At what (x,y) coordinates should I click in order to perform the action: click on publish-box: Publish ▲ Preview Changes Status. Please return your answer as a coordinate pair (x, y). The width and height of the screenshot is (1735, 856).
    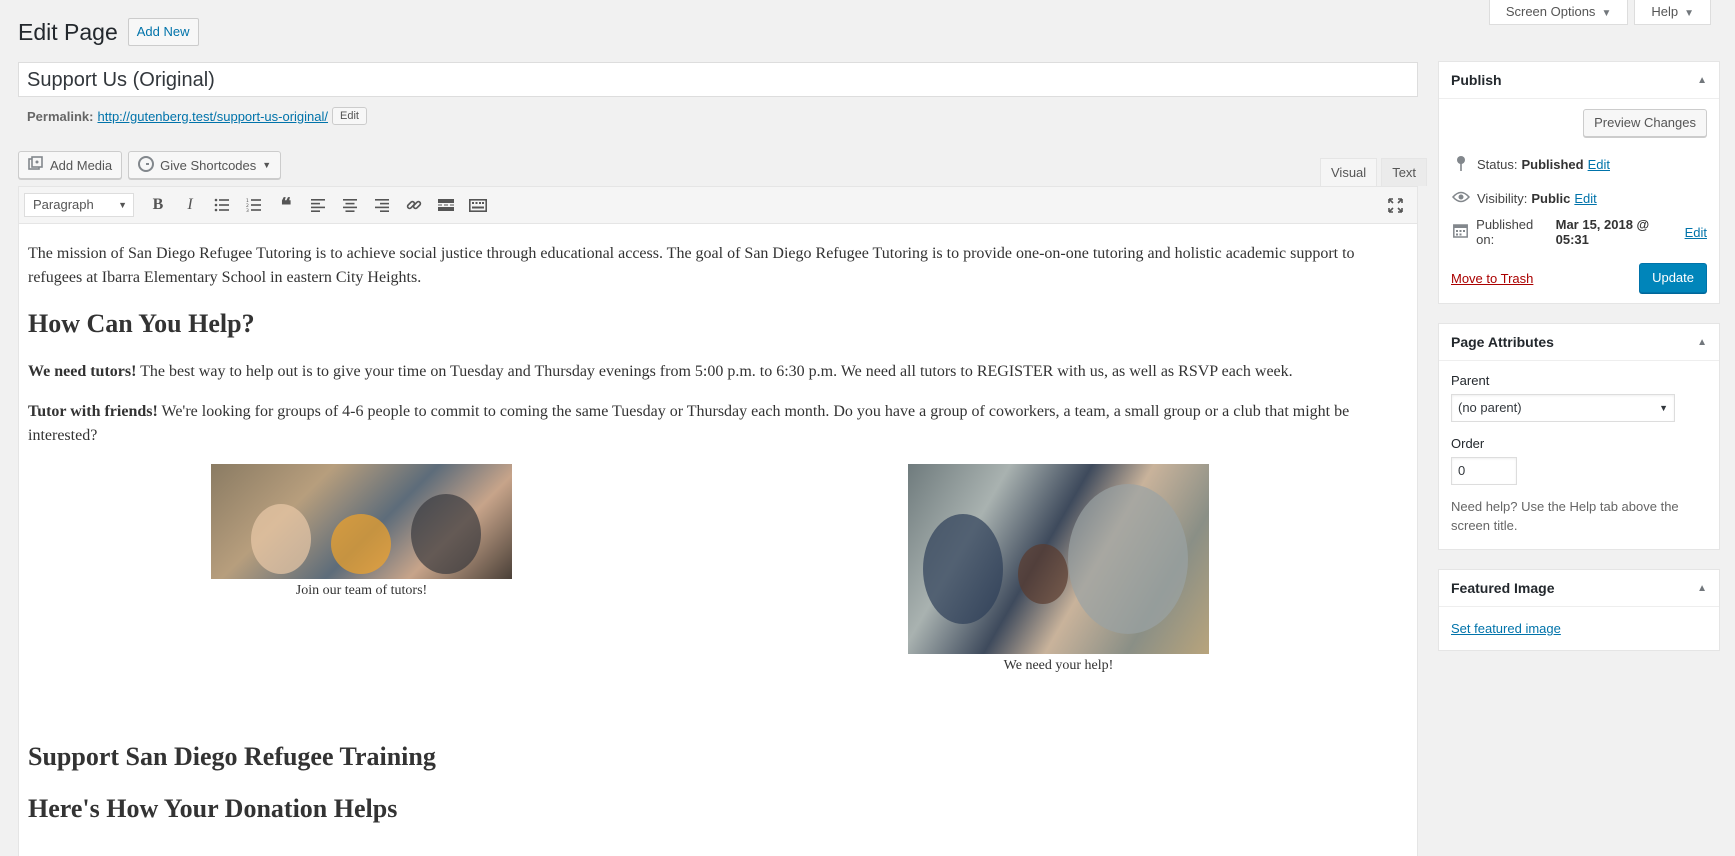
    Looking at the image, I should click on (1579, 182).